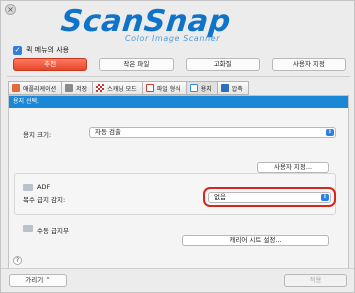 The width and height of the screenshot is (355, 293). I want to click on apply-button: 적용, so click(315, 280).